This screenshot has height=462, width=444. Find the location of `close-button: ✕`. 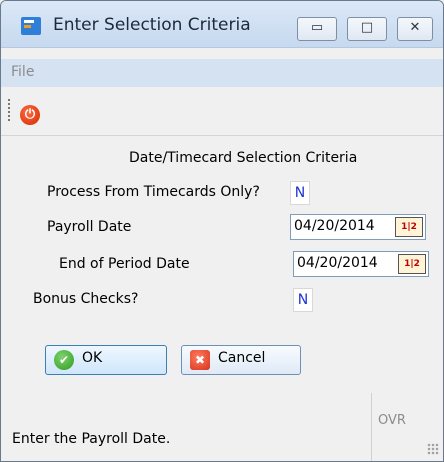

close-button: ✕ is located at coordinates (415, 29).